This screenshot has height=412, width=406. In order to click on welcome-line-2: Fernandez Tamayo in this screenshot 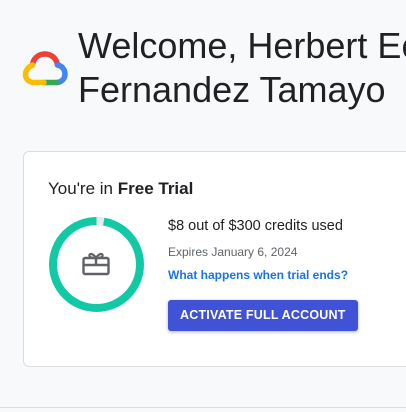, I will do `click(232, 89)`.